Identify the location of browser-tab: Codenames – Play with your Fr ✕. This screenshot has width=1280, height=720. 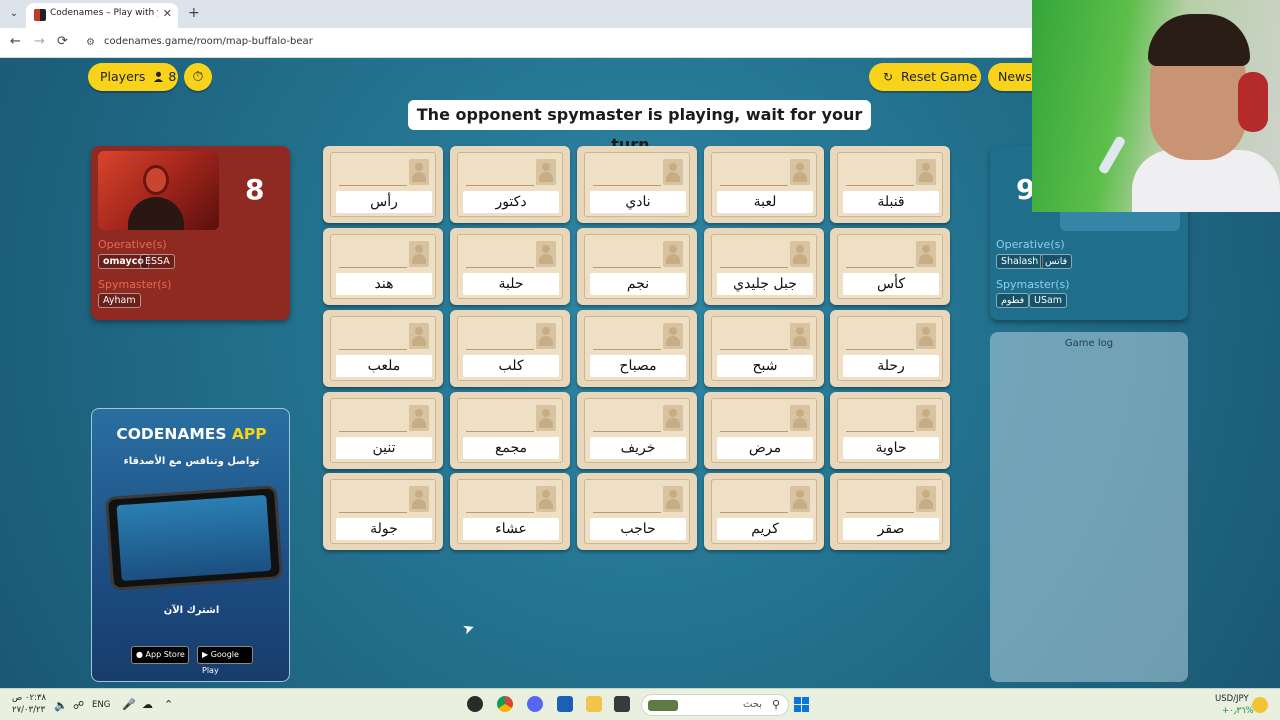
(102, 15).